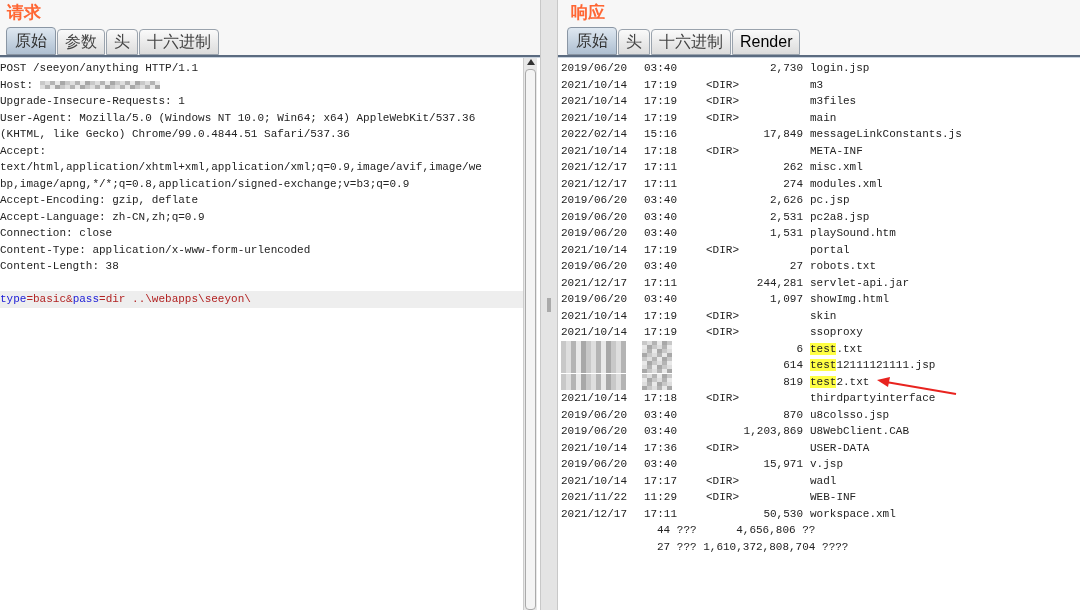 This screenshot has height=610, width=1080. What do you see at coordinates (783, 134) in the screenshot?
I see `table-cell-text: 17,849` at bounding box center [783, 134].